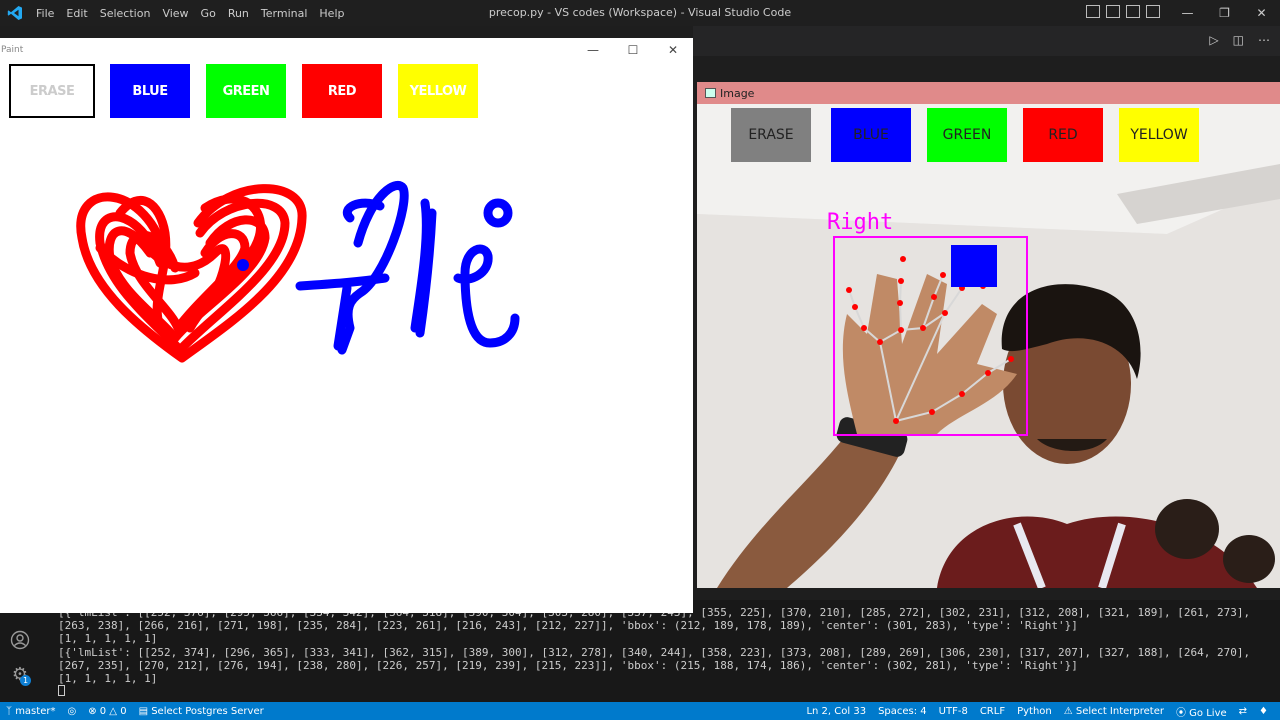 This screenshot has width=1280, height=720. I want to click on toggle-panel-icon, so click(1113, 11).